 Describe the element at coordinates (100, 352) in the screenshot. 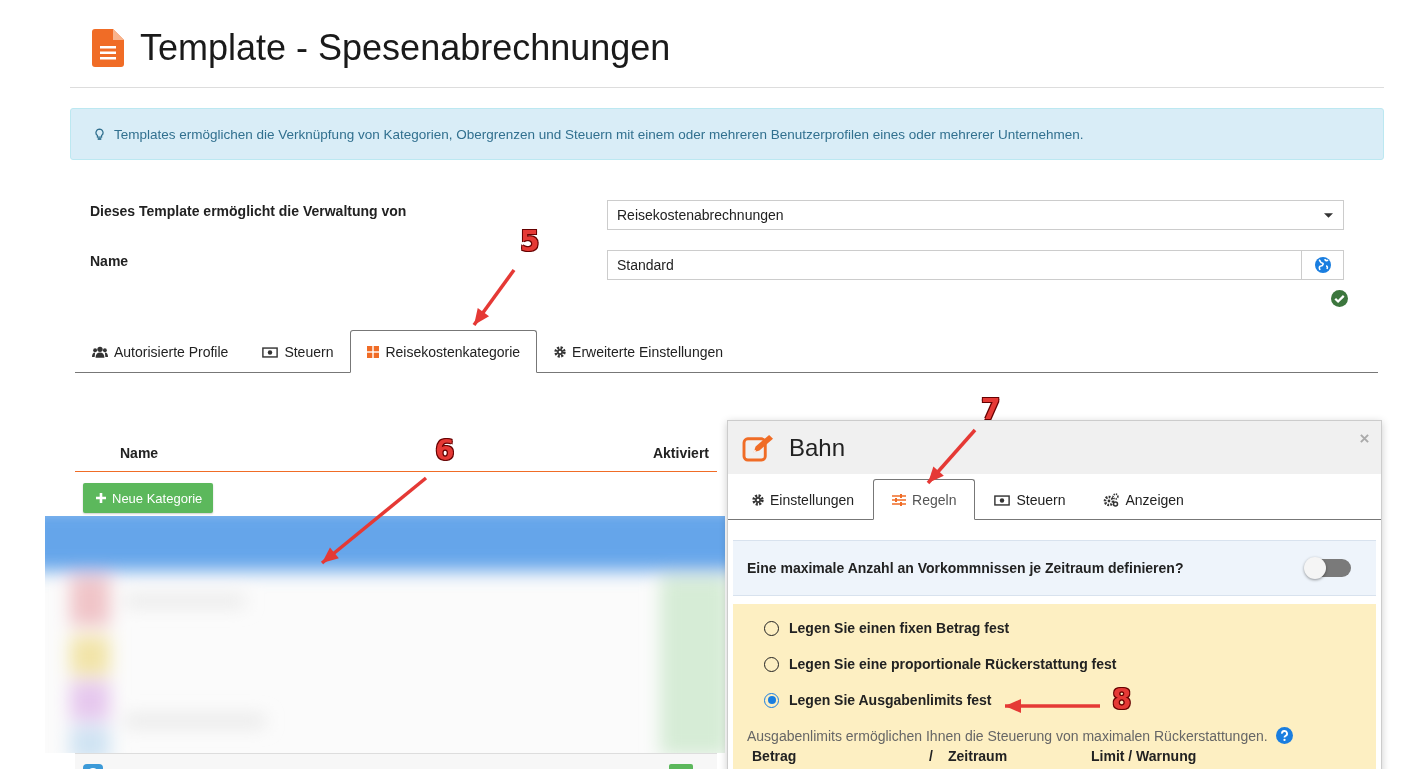

I see `users-icon` at that location.